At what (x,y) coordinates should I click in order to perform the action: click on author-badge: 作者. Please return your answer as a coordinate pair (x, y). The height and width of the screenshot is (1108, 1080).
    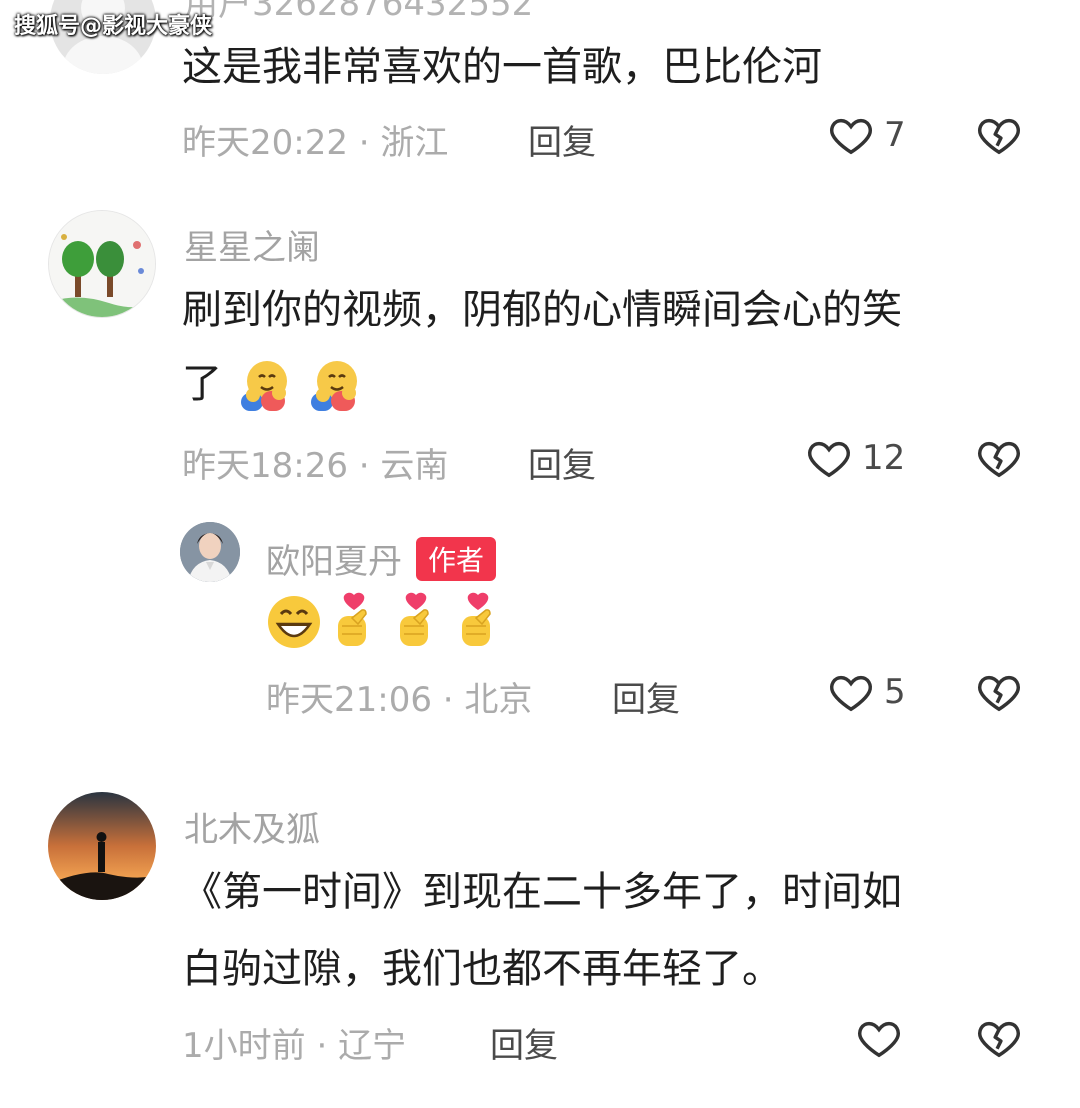
    Looking at the image, I should click on (456, 558).